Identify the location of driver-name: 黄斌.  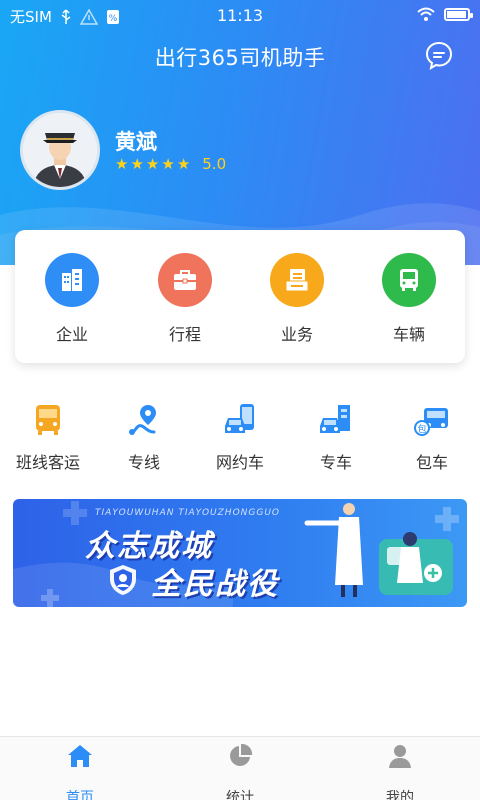
(136, 142).